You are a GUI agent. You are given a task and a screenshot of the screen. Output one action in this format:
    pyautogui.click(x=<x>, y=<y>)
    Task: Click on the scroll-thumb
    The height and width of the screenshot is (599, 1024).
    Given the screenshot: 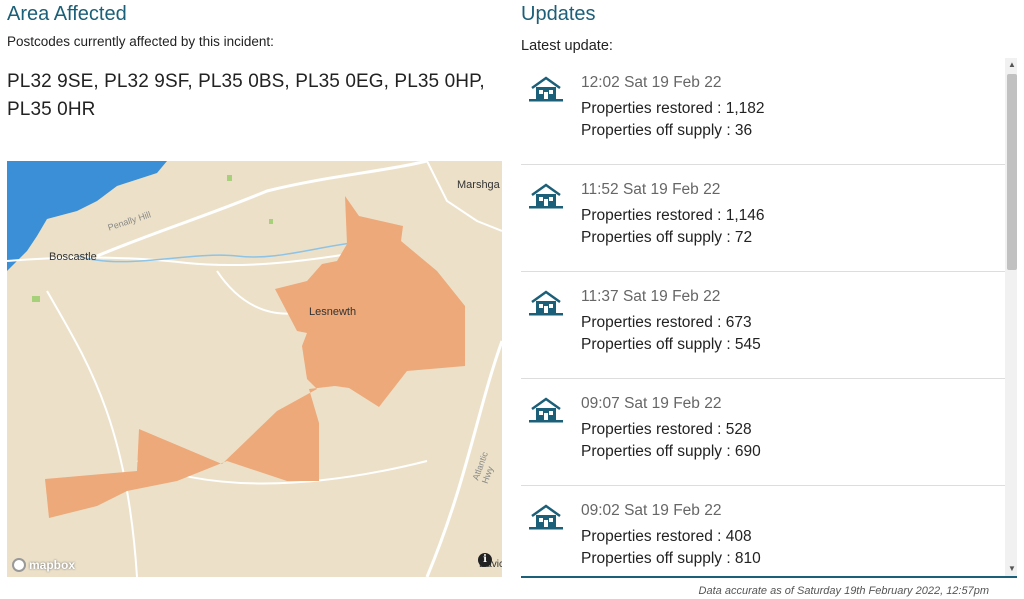 What is the action you would take?
    pyautogui.click(x=1012, y=172)
    